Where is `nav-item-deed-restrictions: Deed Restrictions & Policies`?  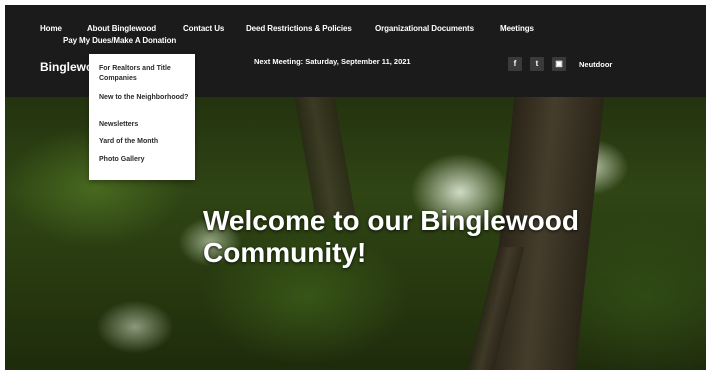
nav-item-deed-restrictions: Deed Restrictions & Policies is located at coordinates (299, 28).